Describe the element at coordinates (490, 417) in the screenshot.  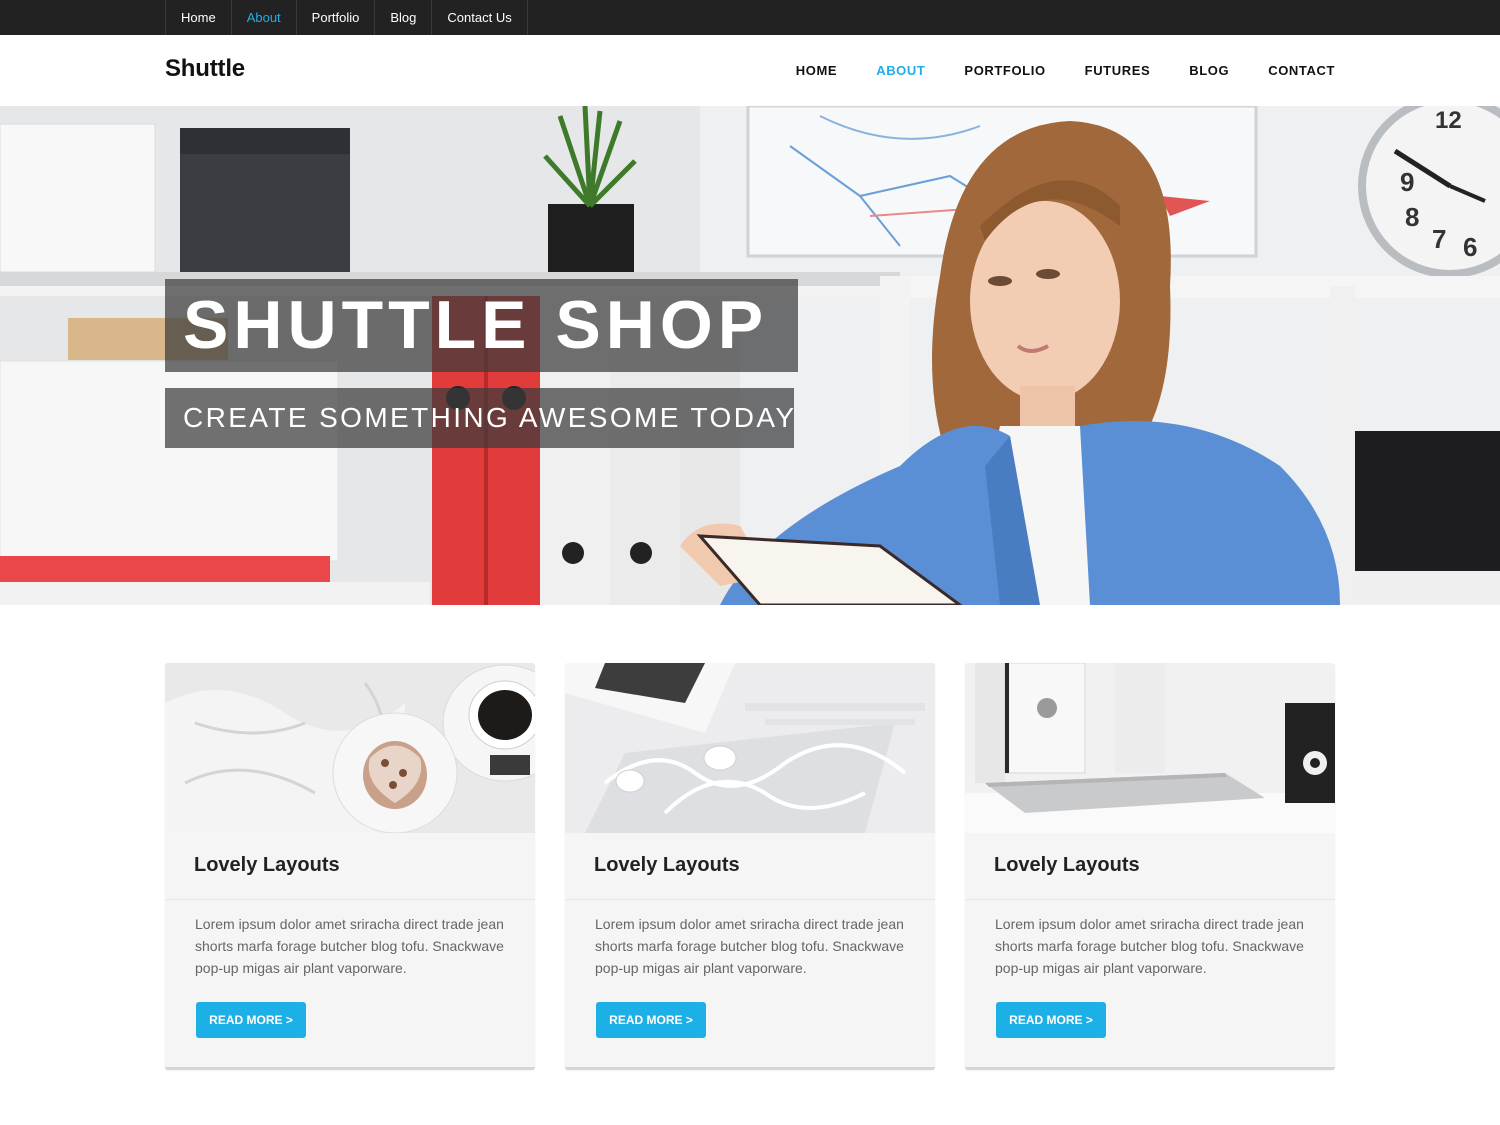
I see `hero-subtitle: CREATE SOMETHING AWESOME TODAY` at that location.